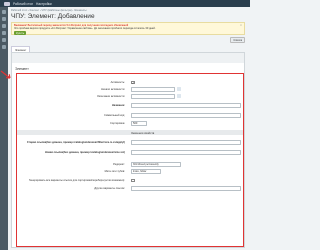 This screenshot has height=250, width=320. I want to click on active-checkbox: ✓, so click(133, 82).